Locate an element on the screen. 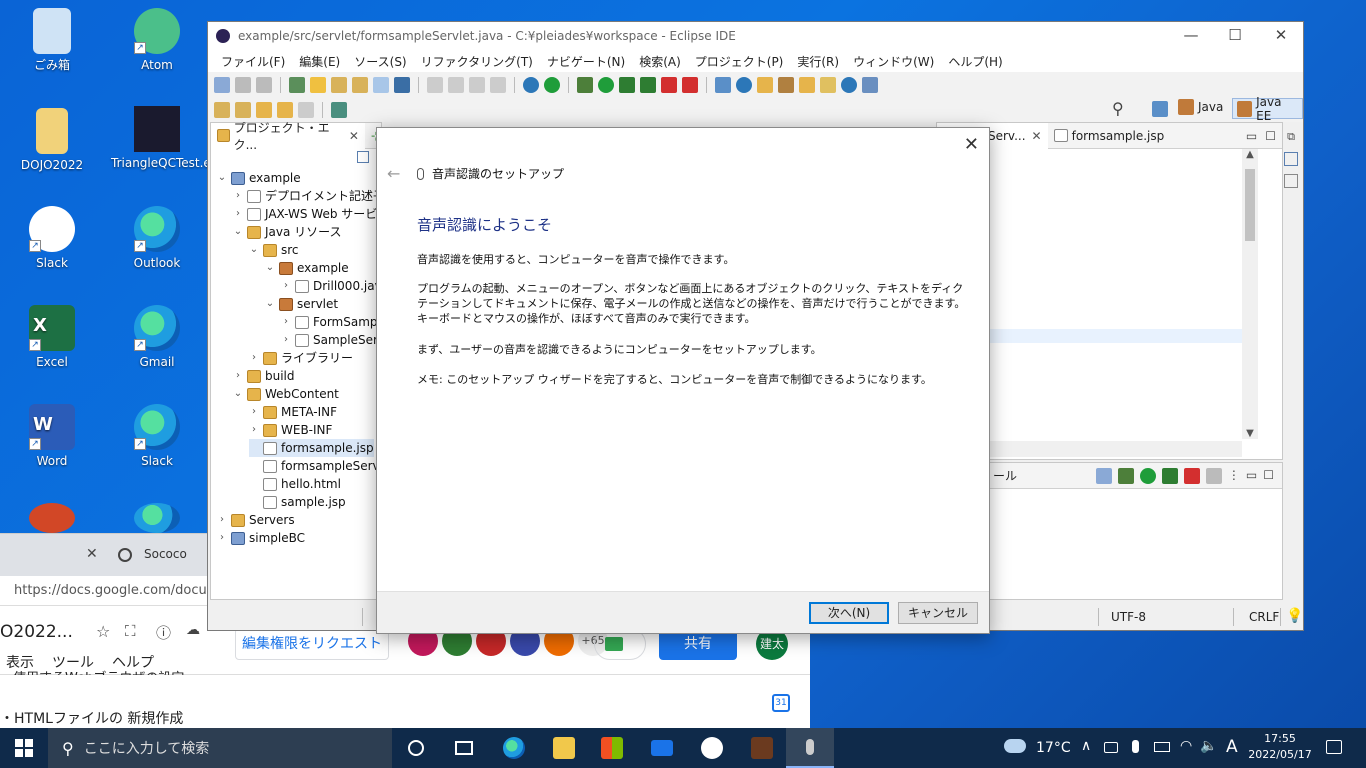  prev-annotation-icon is located at coordinates (243, 109).